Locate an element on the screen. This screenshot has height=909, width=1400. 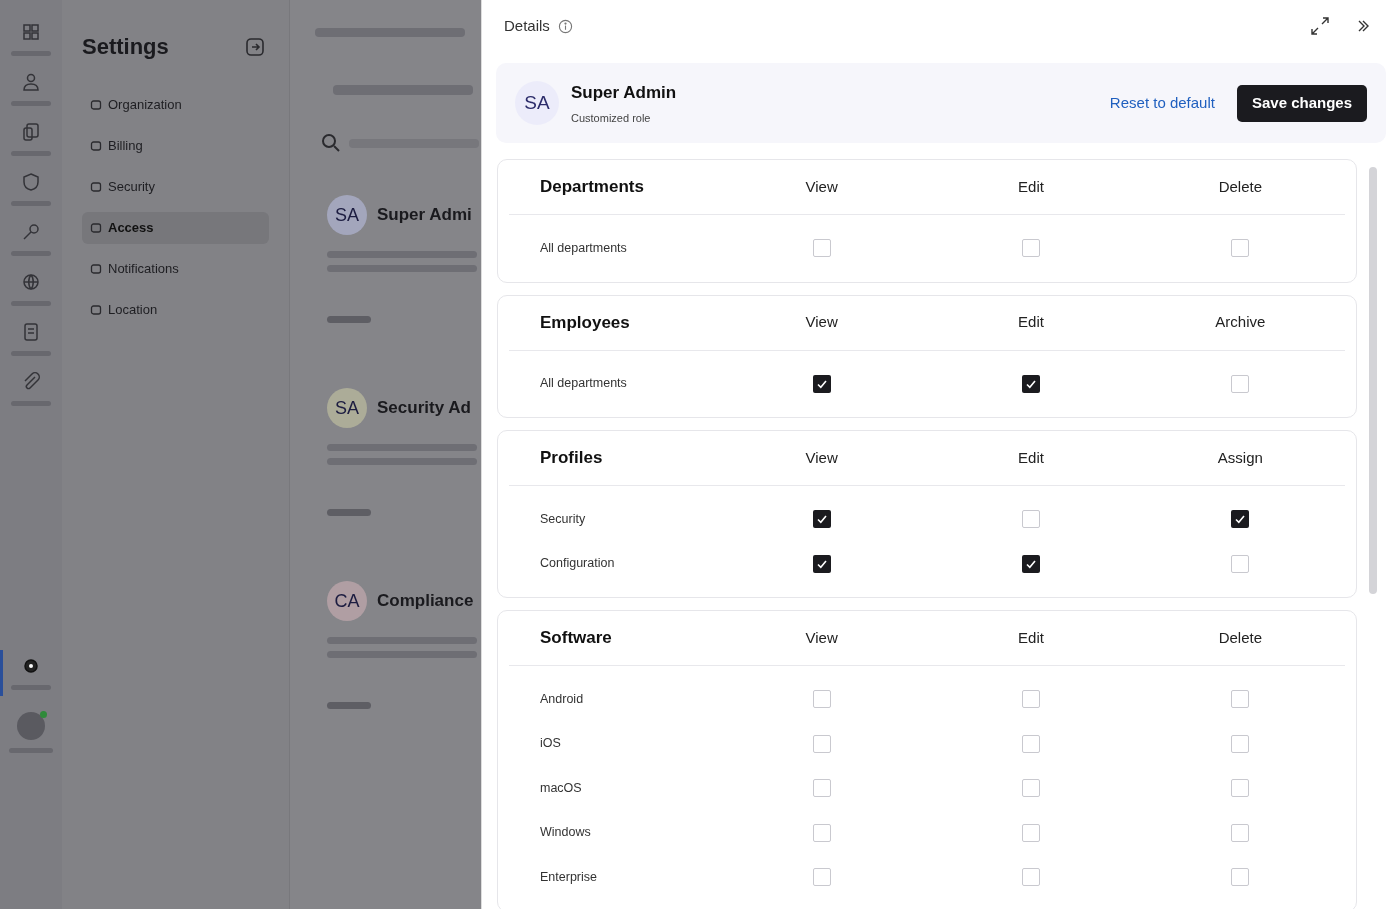
user-avatar is located at coordinates (31, 726).